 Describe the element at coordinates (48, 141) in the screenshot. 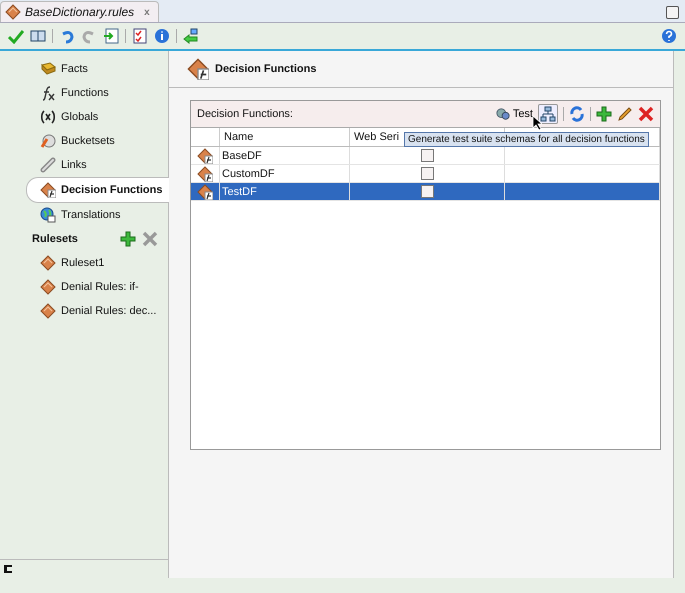

I see `bucket-icon` at that location.